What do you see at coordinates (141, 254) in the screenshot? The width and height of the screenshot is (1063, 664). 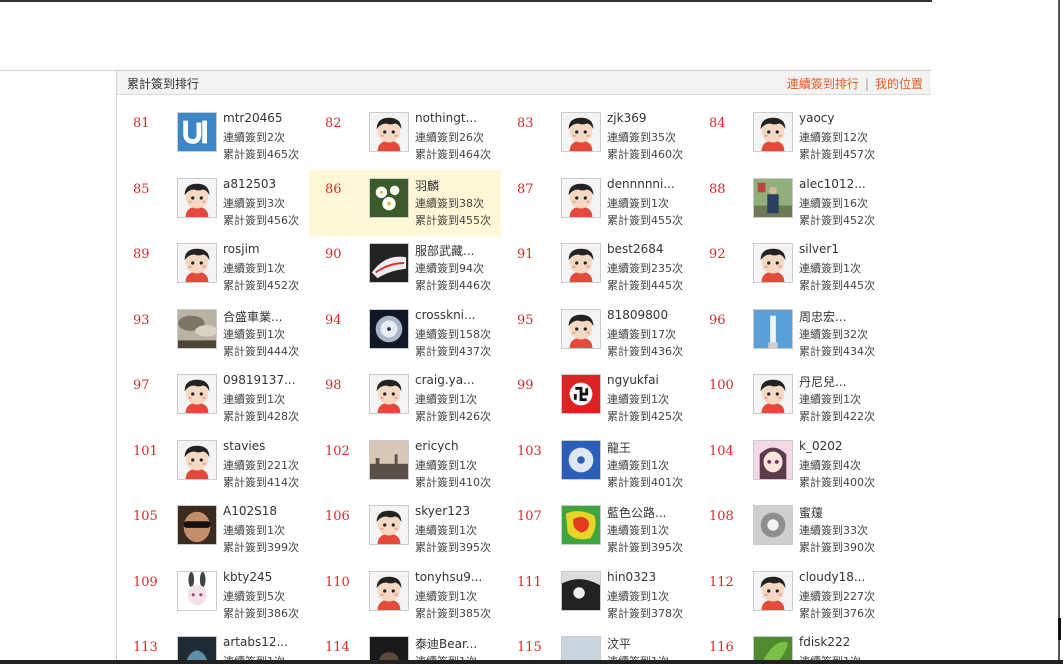 I see `rank-number: 89` at bounding box center [141, 254].